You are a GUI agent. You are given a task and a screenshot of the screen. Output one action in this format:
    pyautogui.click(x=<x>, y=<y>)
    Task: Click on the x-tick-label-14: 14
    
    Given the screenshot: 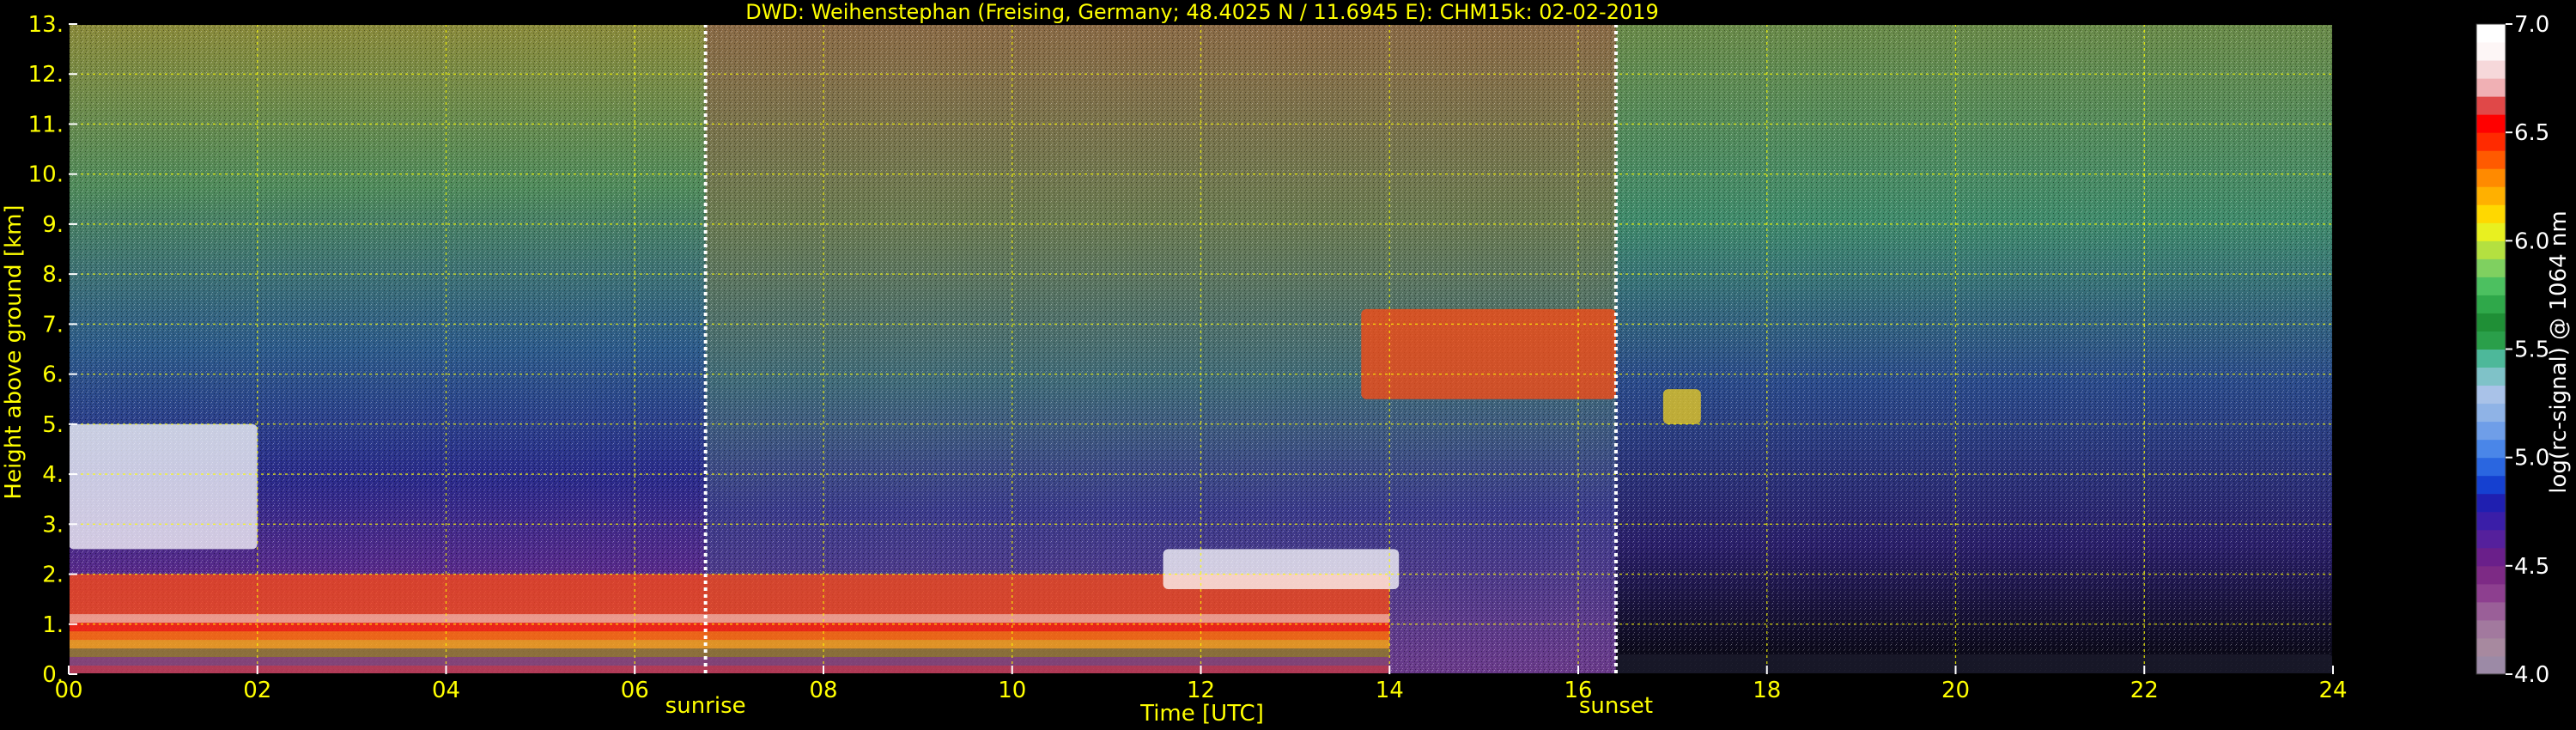 What is the action you would take?
    pyautogui.click(x=1390, y=690)
    